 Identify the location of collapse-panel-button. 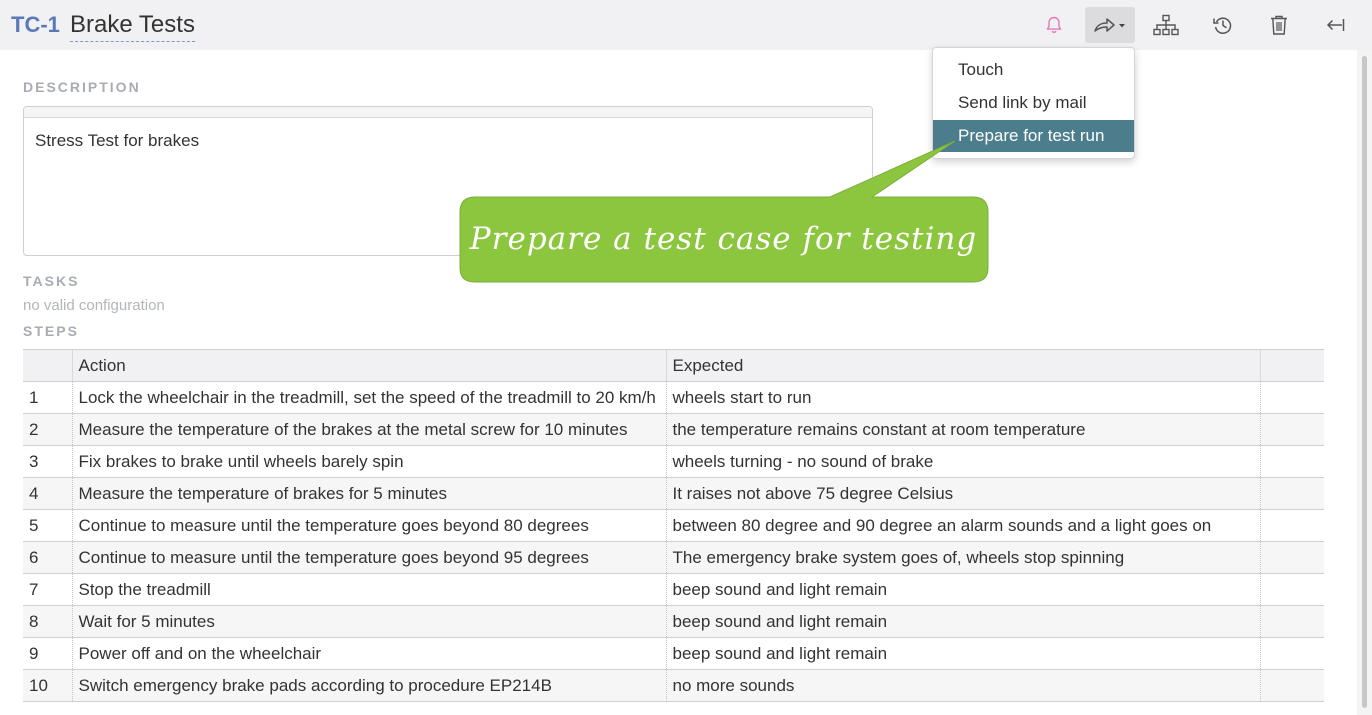
(1335, 25).